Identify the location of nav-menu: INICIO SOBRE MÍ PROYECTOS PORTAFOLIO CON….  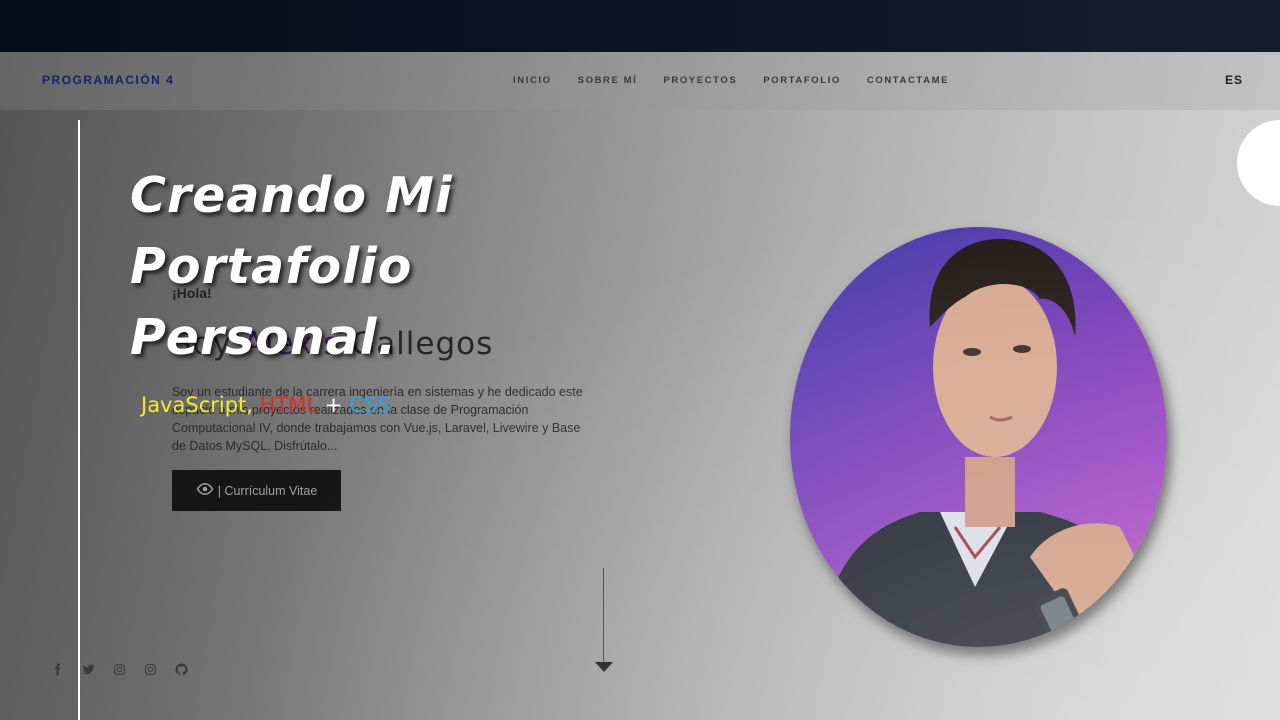
(731, 80).